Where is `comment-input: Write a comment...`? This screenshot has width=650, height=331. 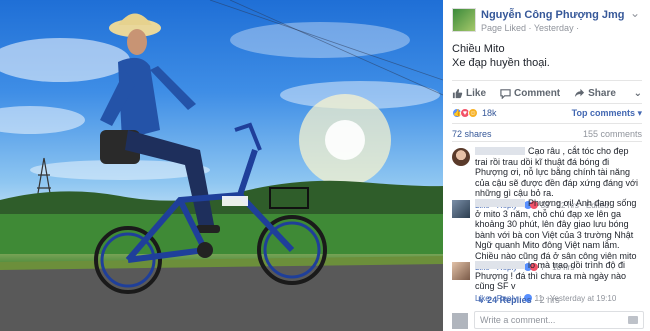 comment-input: Write a comment... is located at coordinates (559, 320).